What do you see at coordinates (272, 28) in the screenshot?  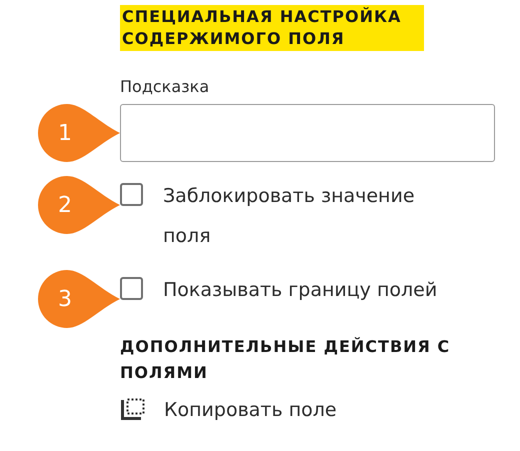 I see `section-heading: СПЕЦИАЛЬНАЯ НАСТРОЙКА СОДЕРЖИМОГО ПОЛЯ` at bounding box center [272, 28].